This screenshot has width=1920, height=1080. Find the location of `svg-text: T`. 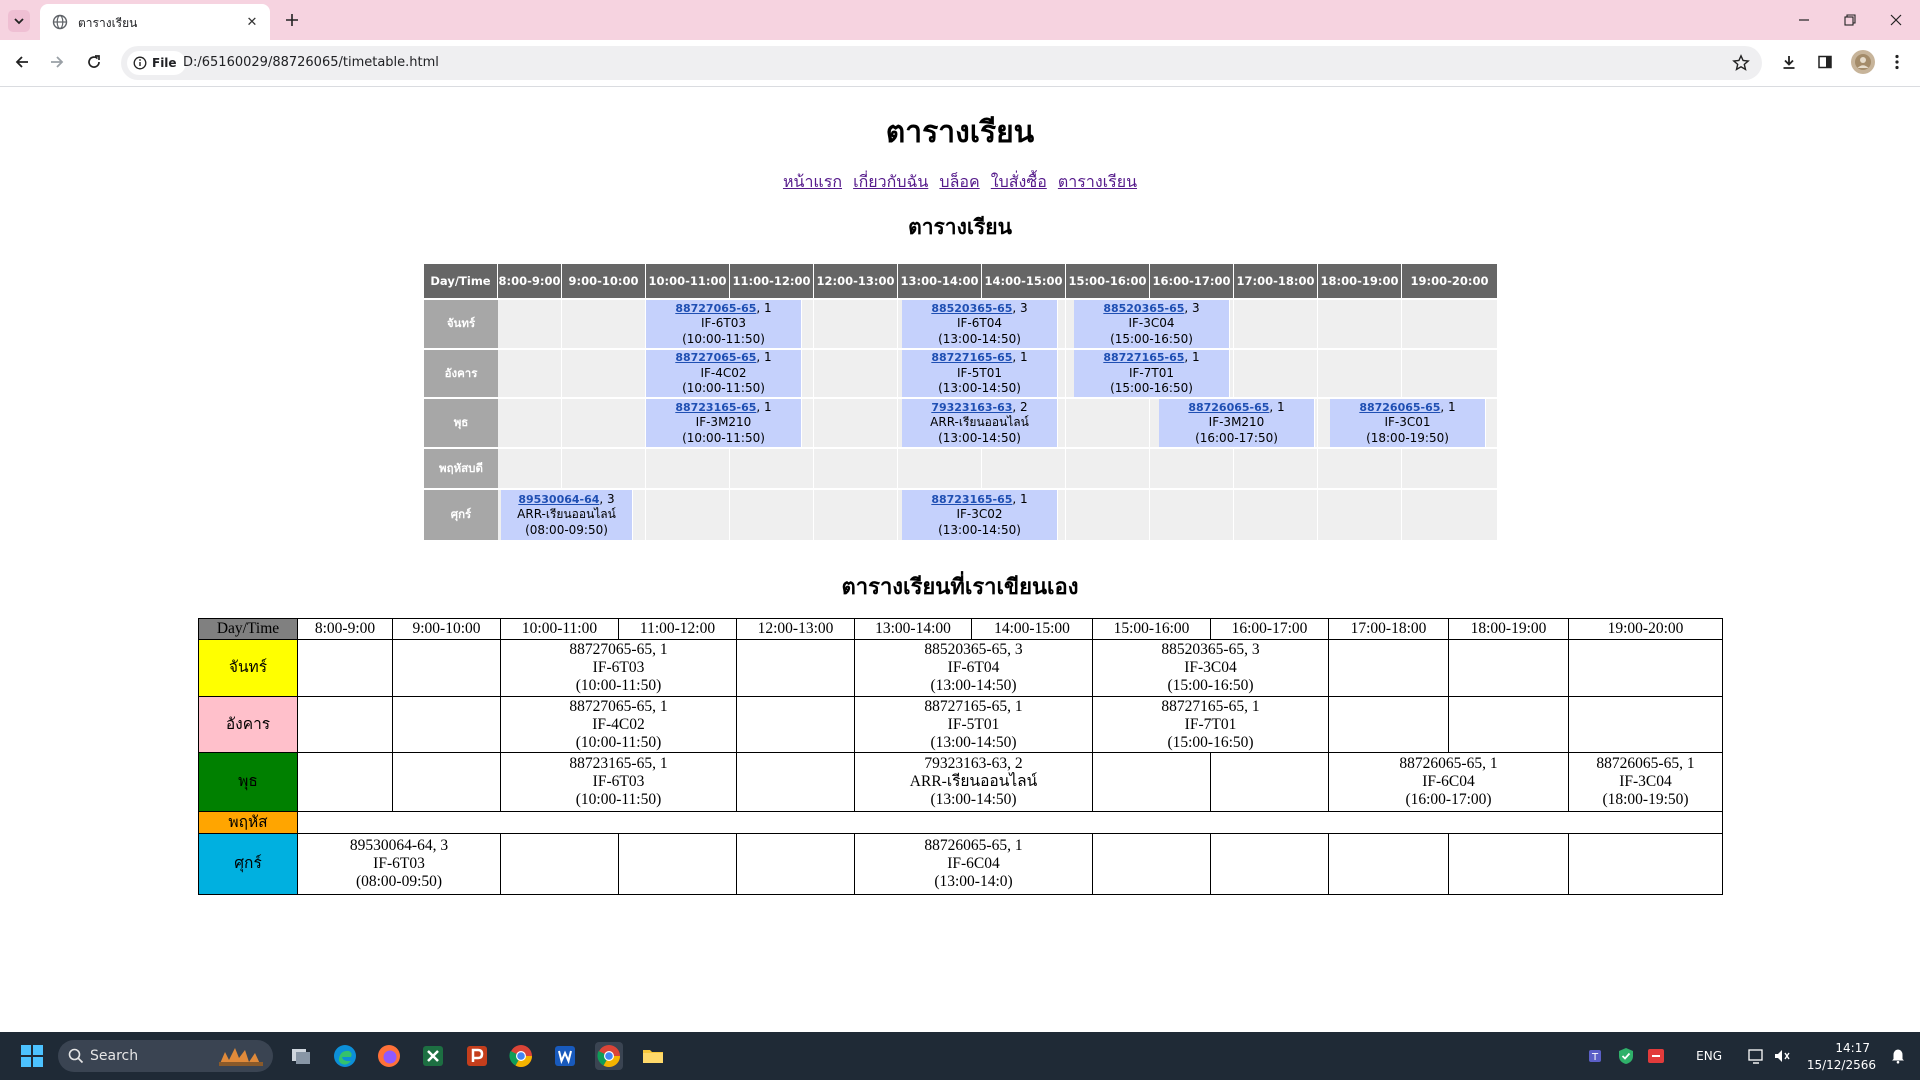

svg-text: T is located at coordinates (1595, 1057).